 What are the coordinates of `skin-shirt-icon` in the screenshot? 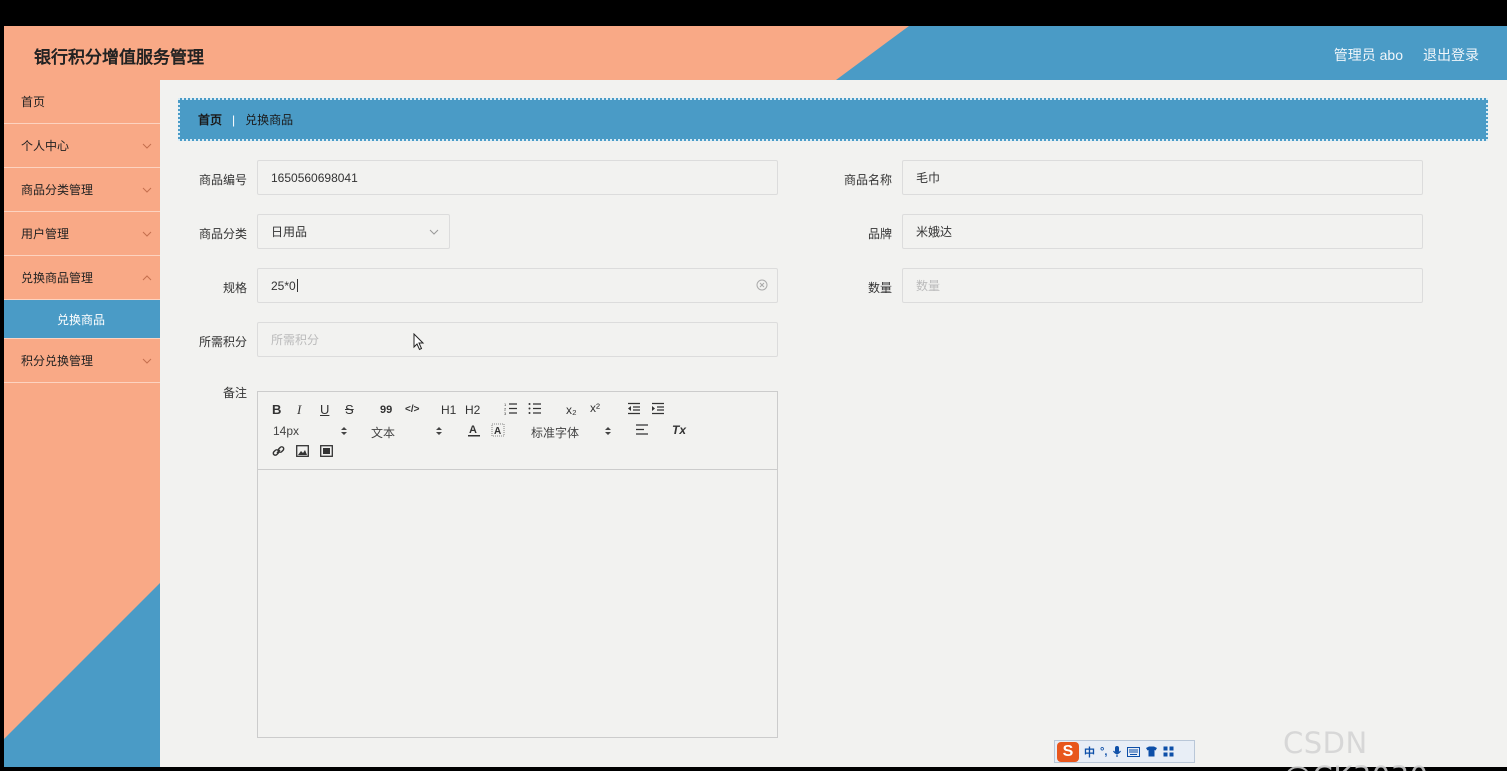 It's located at (1151, 751).